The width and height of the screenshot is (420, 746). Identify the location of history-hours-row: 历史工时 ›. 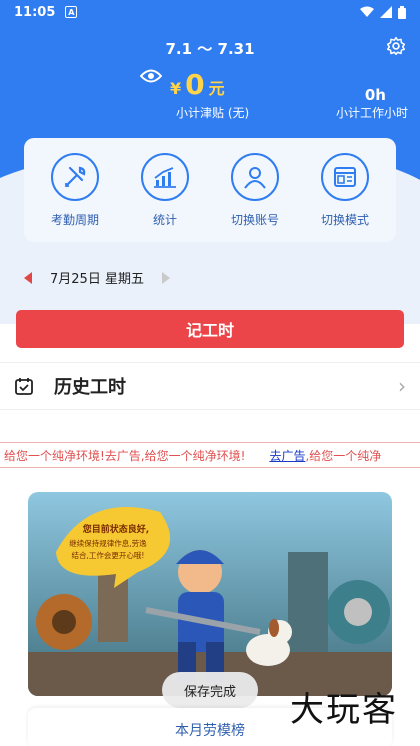
(210, 386).